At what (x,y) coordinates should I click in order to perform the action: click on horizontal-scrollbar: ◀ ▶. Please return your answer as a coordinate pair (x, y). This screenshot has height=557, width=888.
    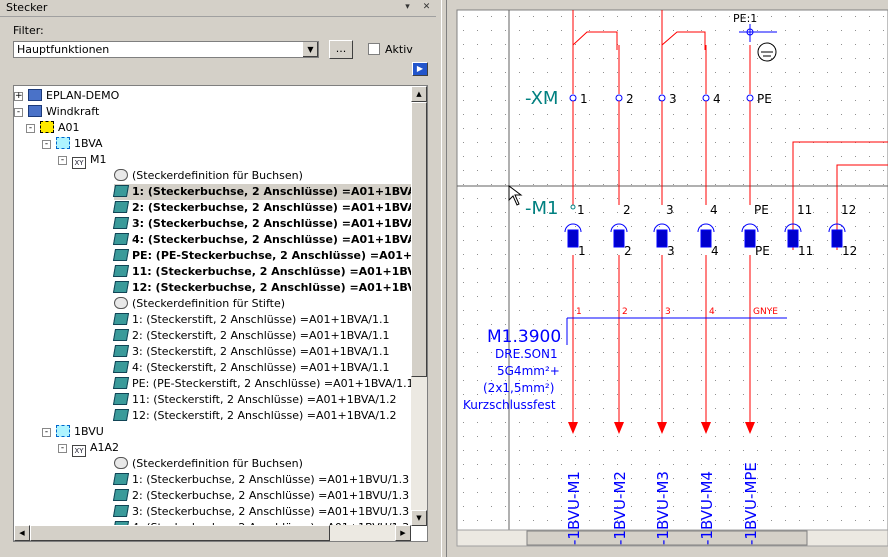
    Looking at the image, I should click on (212, 533).